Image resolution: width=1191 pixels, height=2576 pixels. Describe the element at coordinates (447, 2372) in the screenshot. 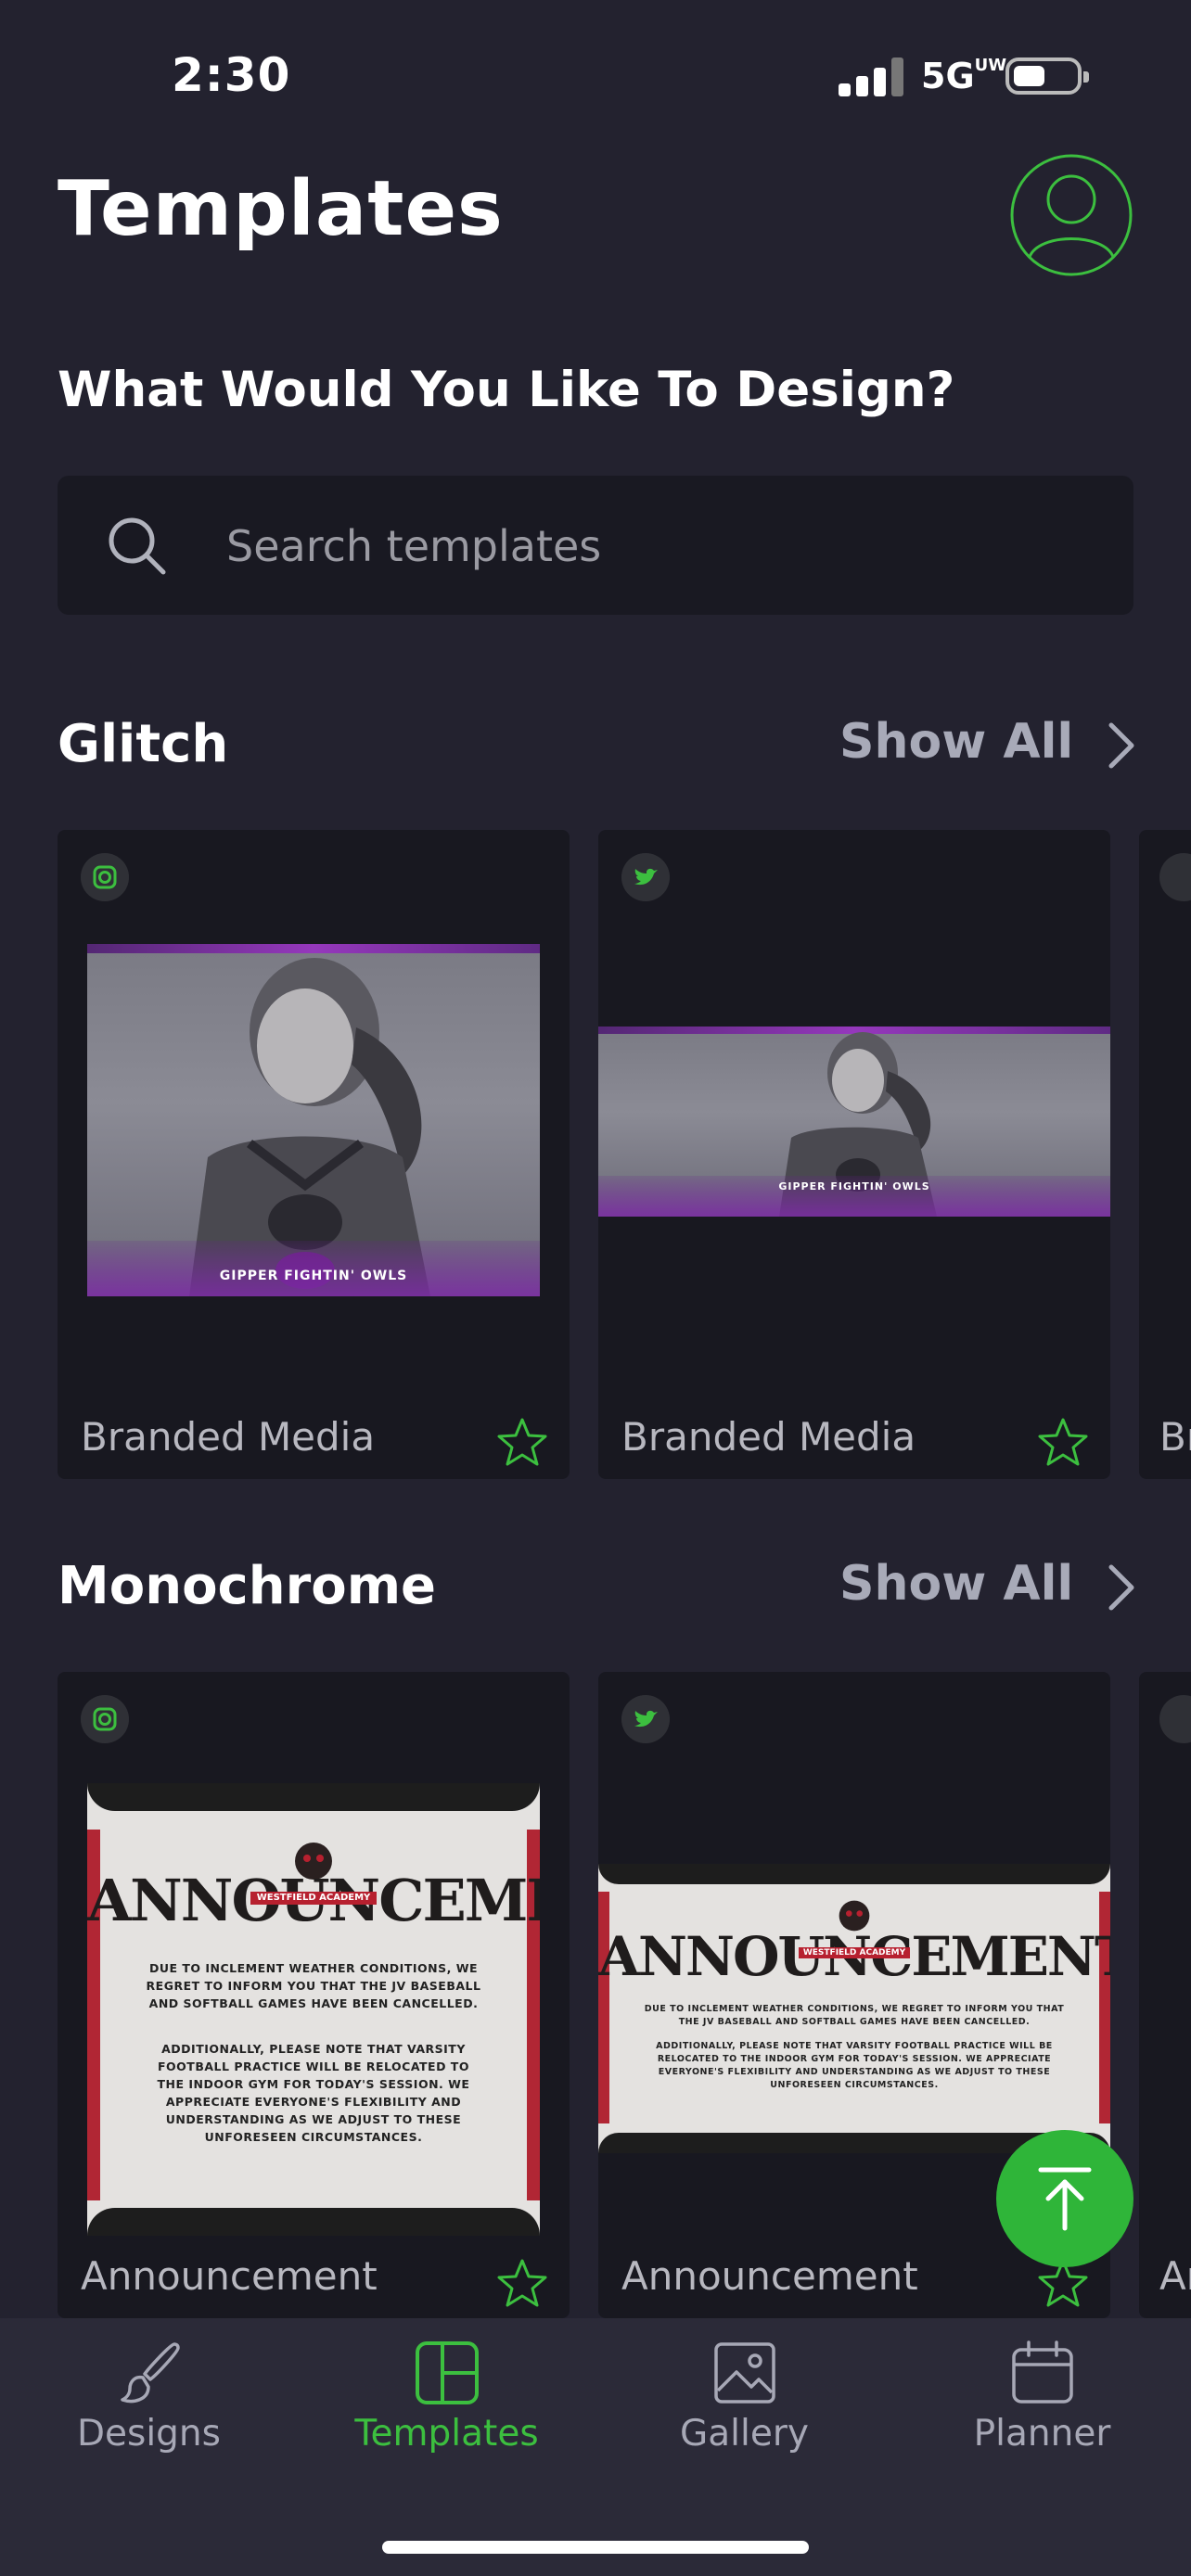

I see `templates-icon` at that location.